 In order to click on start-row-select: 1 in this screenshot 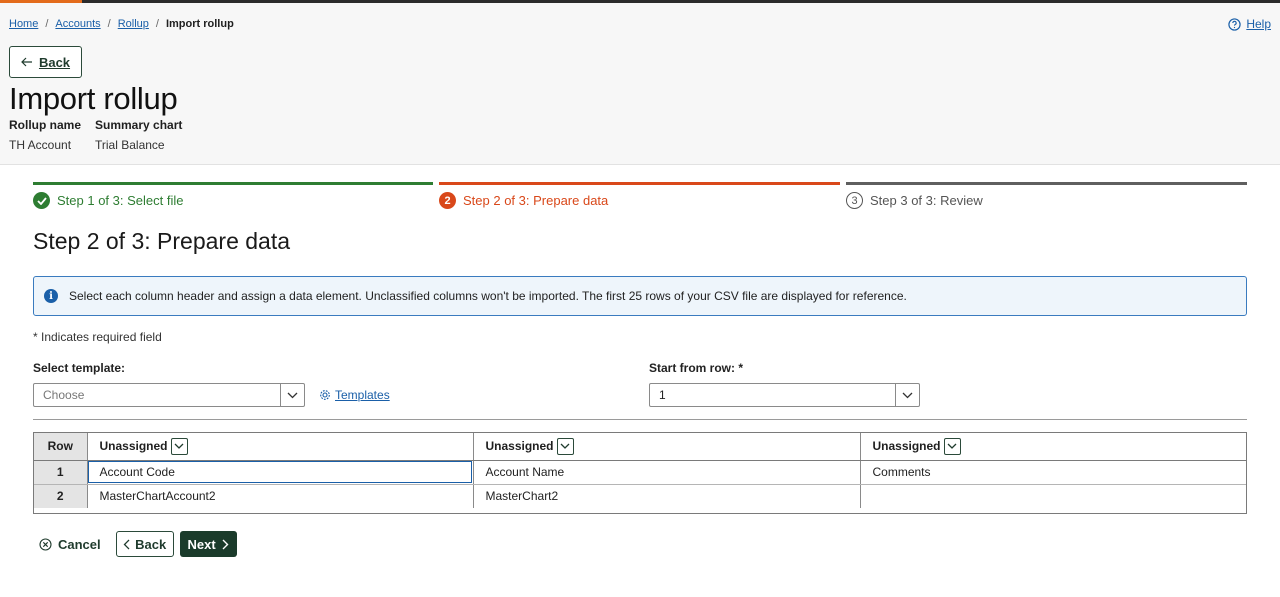, I will do `click(784, 395)`.